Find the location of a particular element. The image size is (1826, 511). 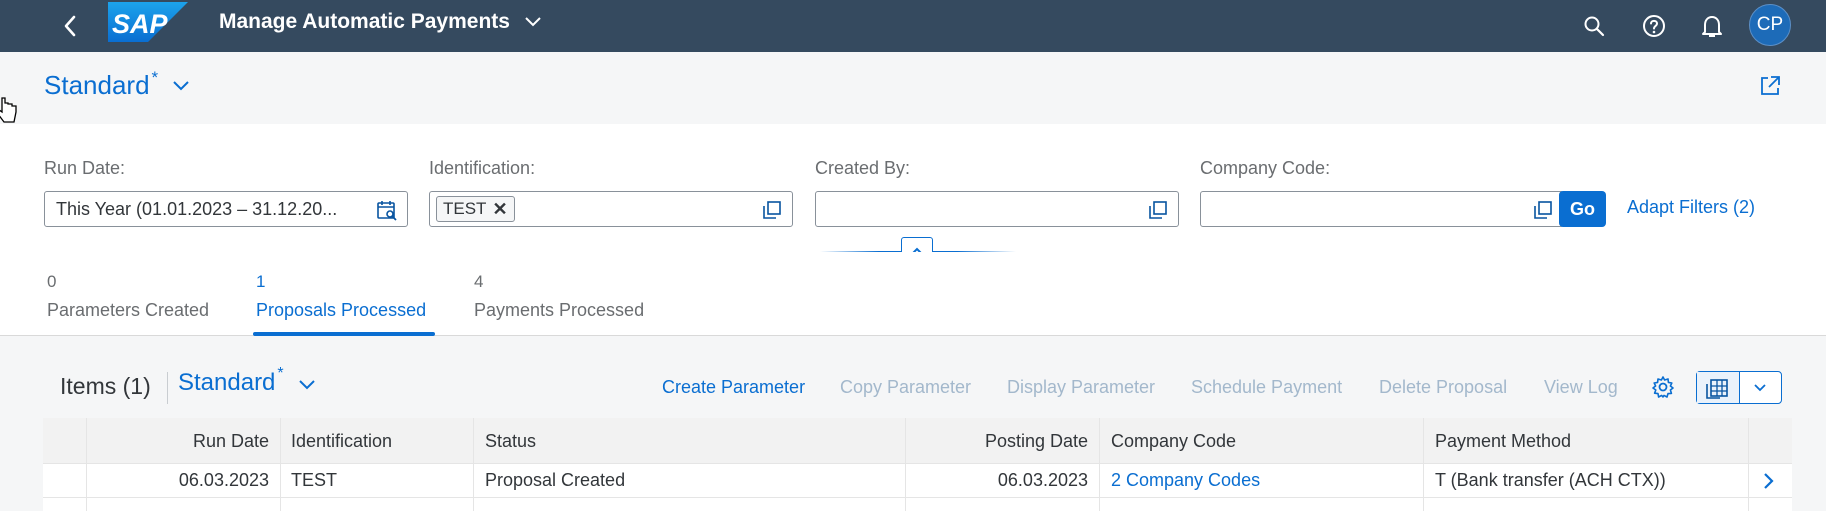

help-icon is located at coordinates (1654, 26).